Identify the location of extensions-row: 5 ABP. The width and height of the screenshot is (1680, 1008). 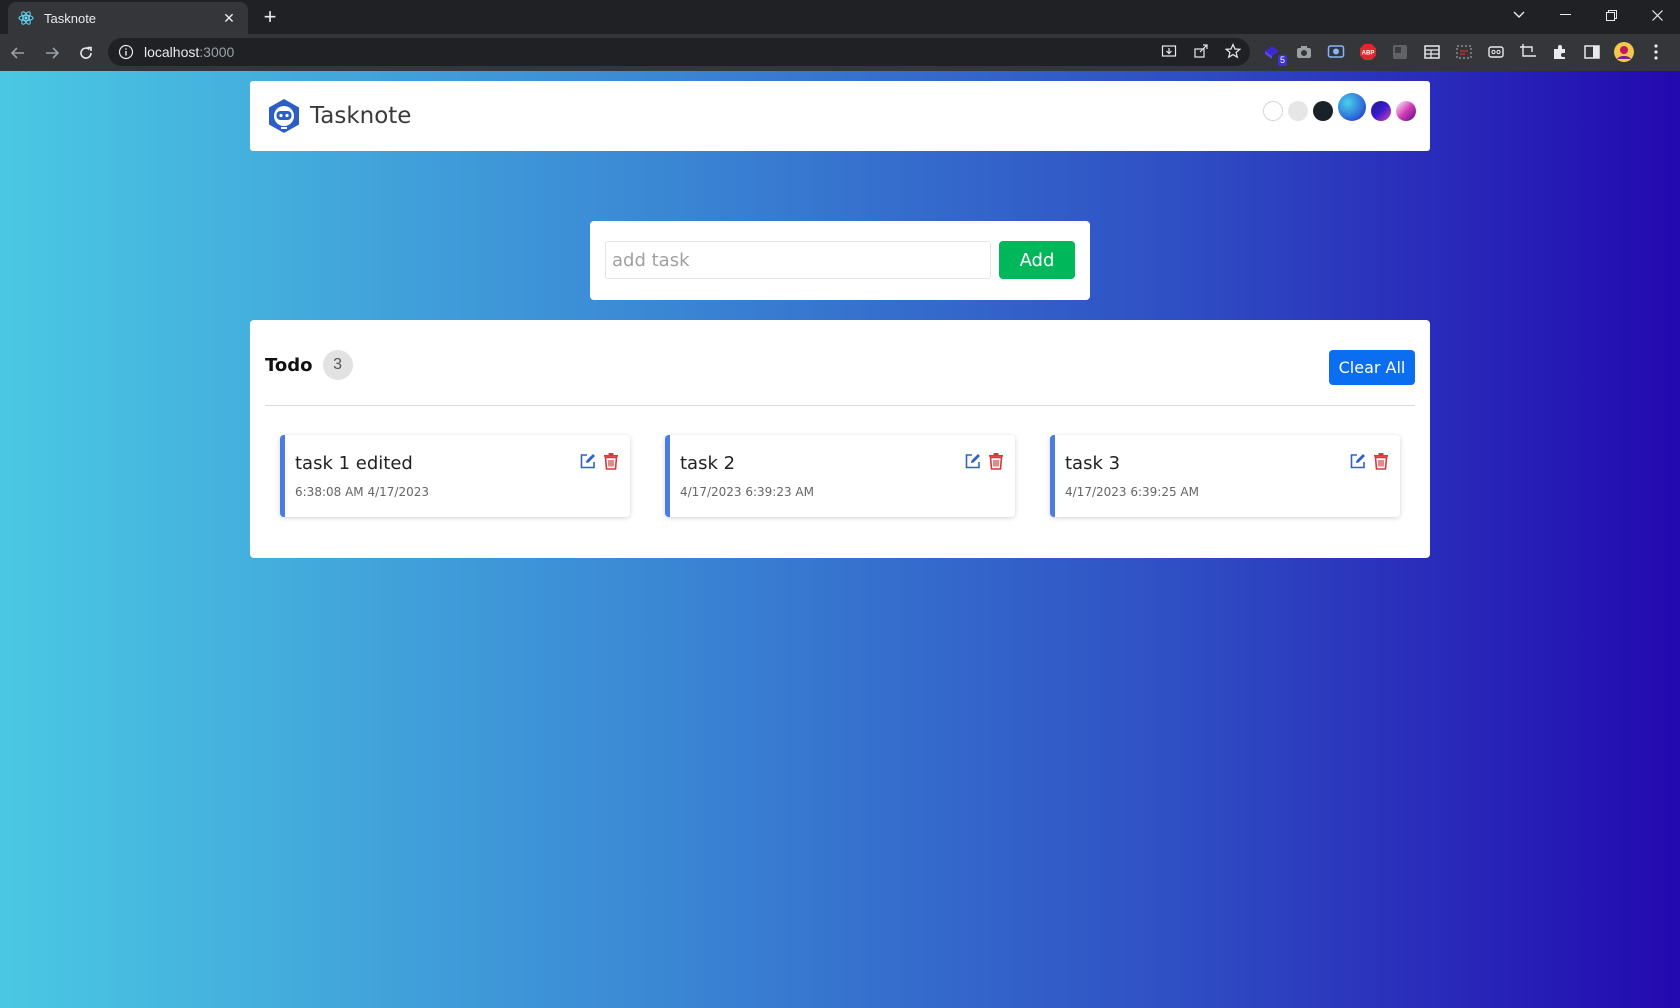
(1464, 52).